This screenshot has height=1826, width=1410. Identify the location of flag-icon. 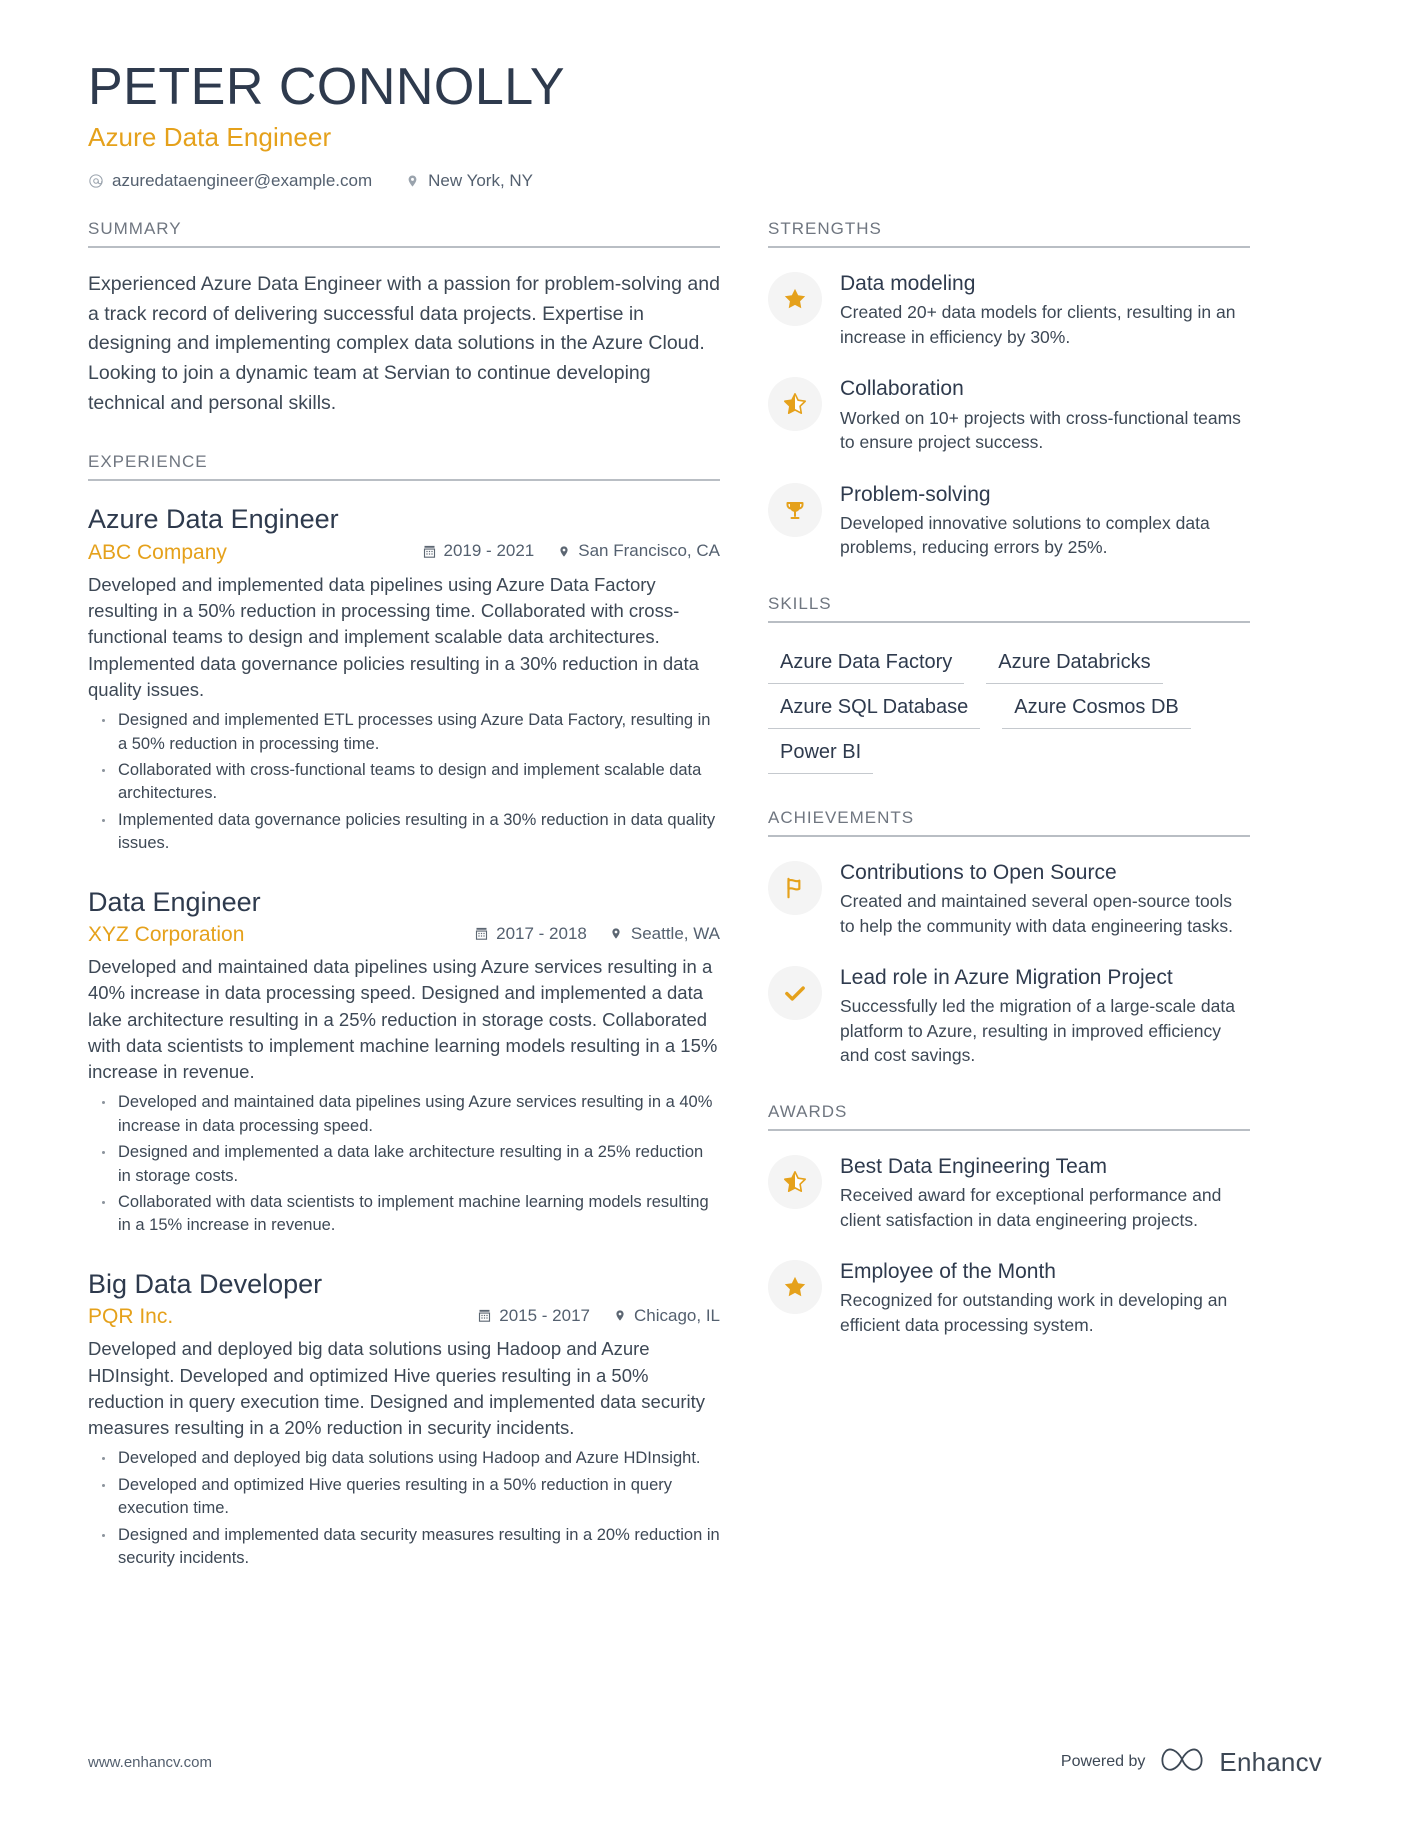
(795, 887).